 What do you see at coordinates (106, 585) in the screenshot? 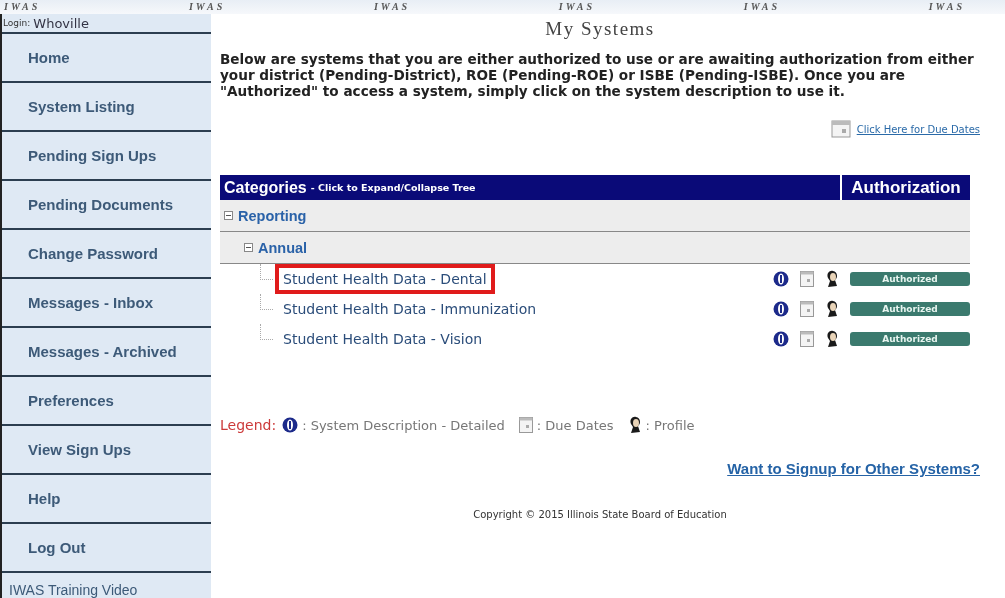
I see `sidebar-item: IWAS Training Video` at bounding box center [106, 585].